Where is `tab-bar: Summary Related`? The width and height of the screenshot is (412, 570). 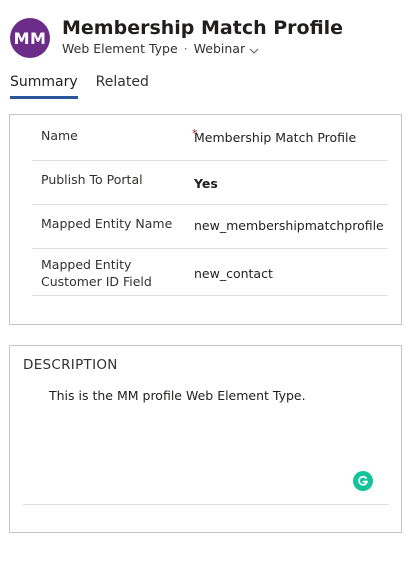
tab-bar: Summary Related is located at coordinates (88, 86).